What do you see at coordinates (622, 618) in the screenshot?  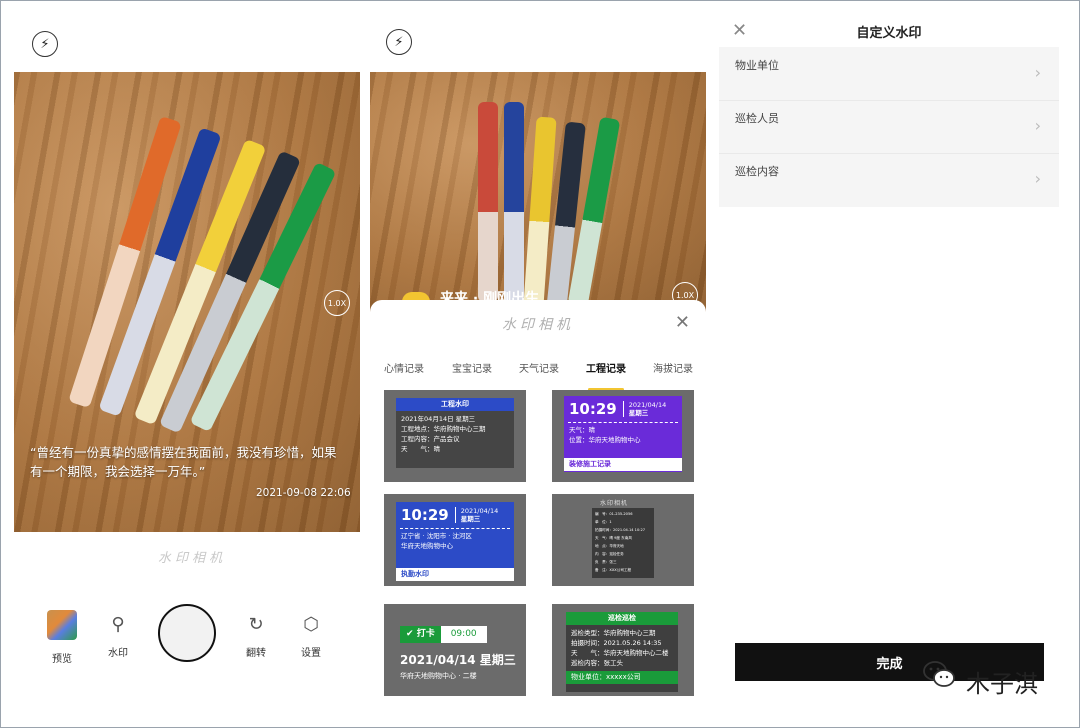 I see `card-header: 巡检巡检` at bounding box center [622, 618].